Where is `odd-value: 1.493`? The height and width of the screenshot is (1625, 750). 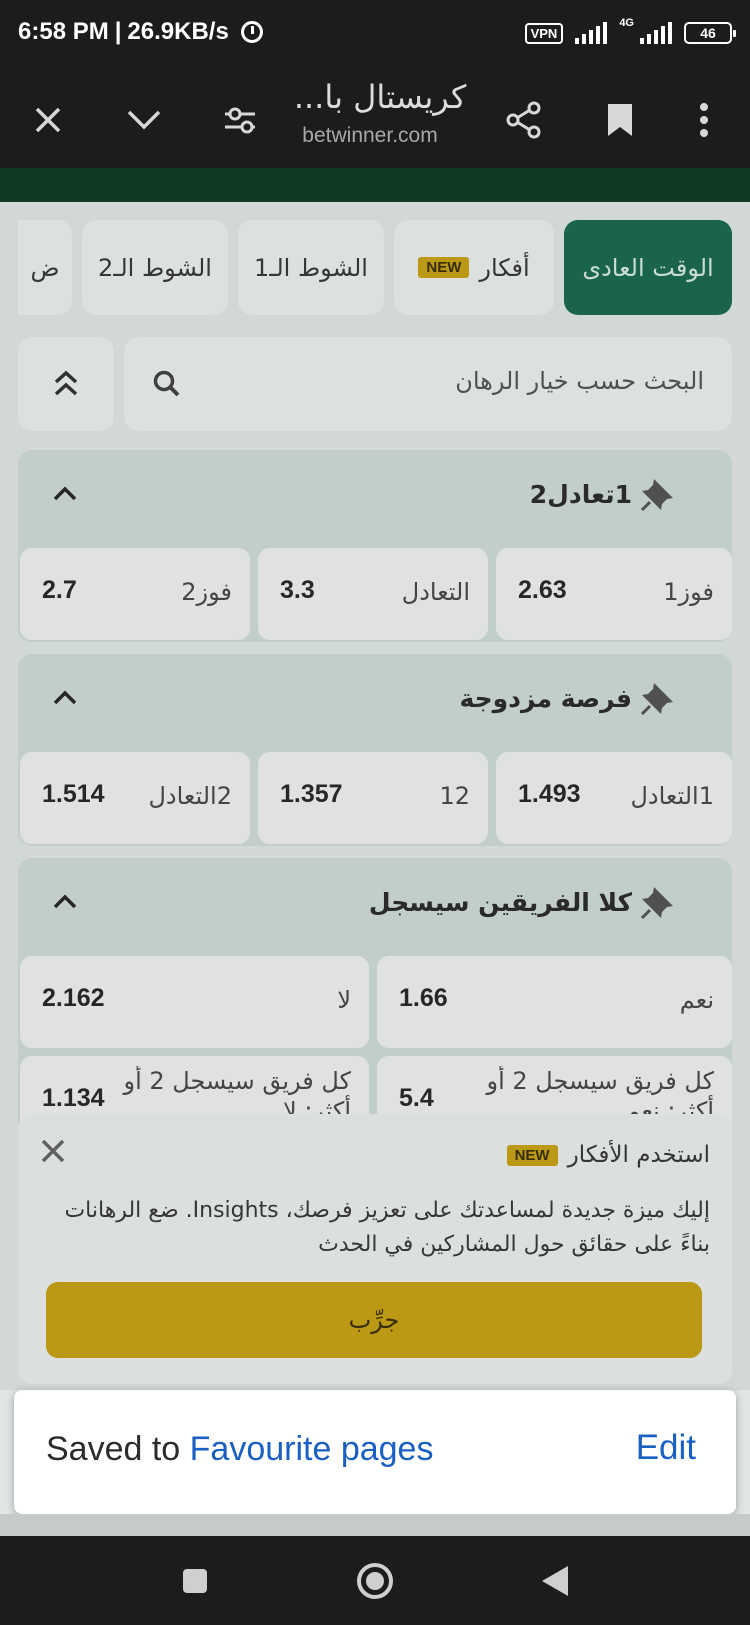
odd-value: 1.493 is located at coordinates (549, 794).